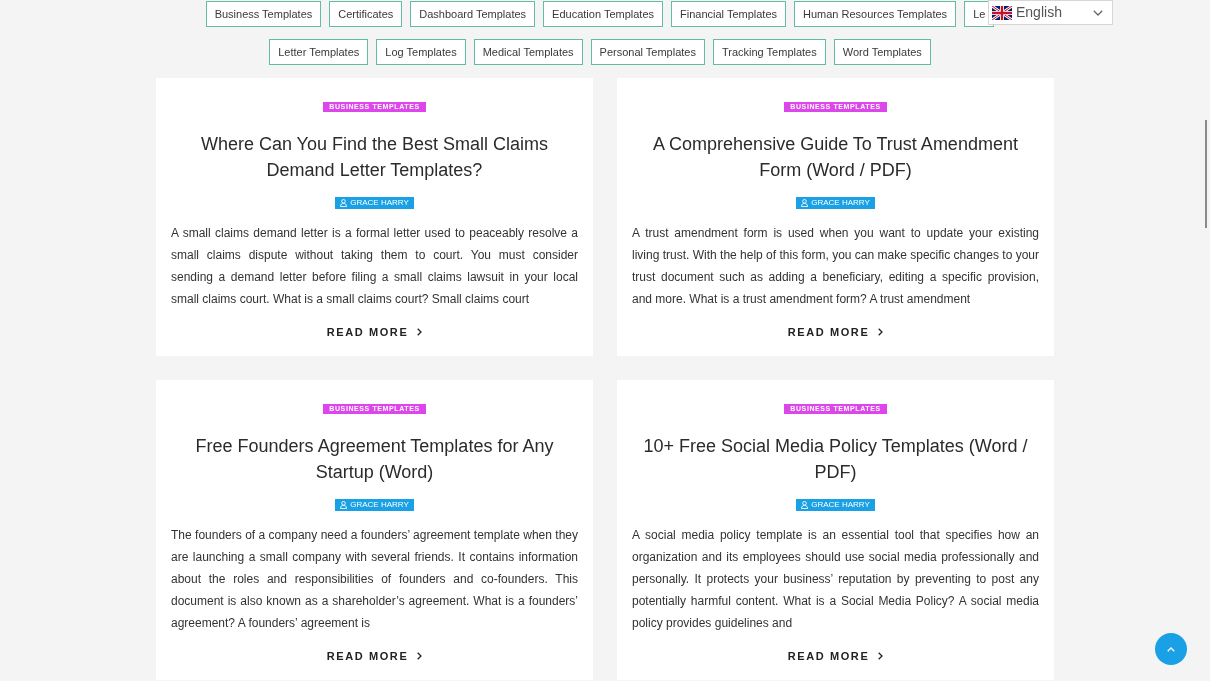 The height and width of the screenshot is (681, 1210). Describe the element at coordinates (835, 266) in the screenshot. I see `post-excerpt: A trust amendment form is used when you want to update your existing living trust. With the help of this form, you can make specific changes to your trust document such as adding a beneficiary, editing a specific provision, and more. What is a trust amendment form? A trust amendment` at that location.